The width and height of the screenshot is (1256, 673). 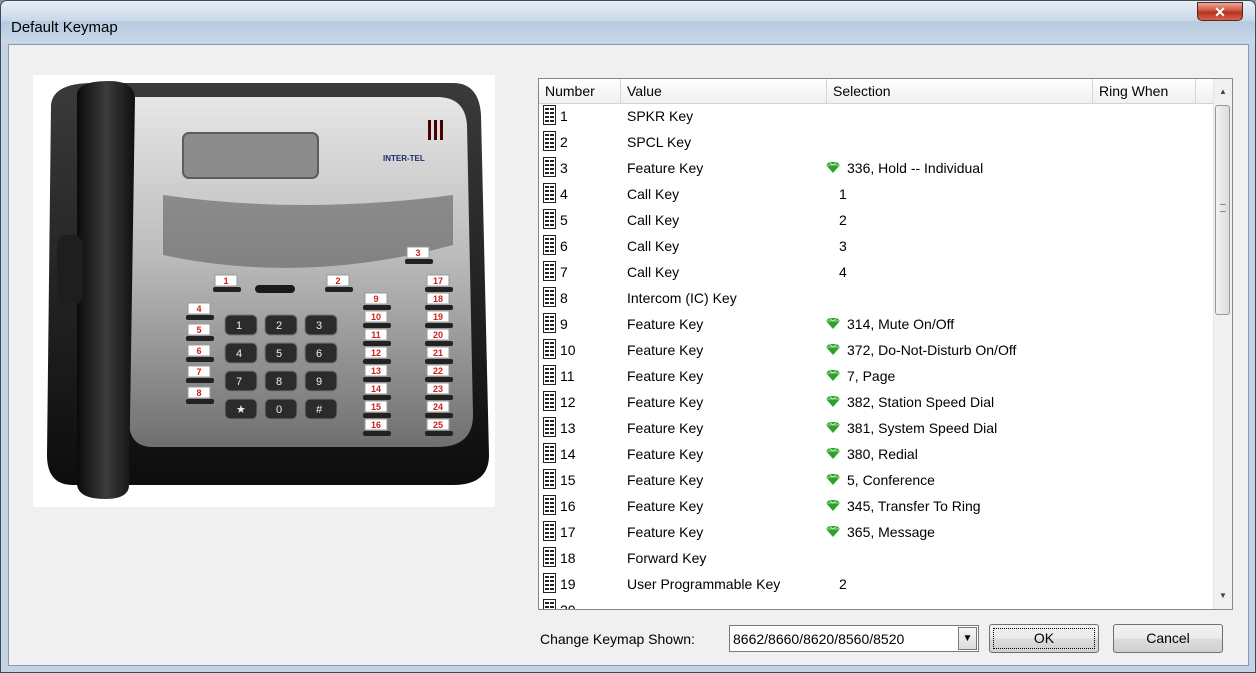 I want to click on row-number: 1, so click(x=564, y=116).